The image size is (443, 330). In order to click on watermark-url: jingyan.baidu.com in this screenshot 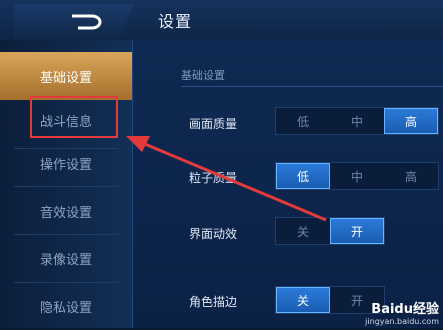, I will do `click(402, 321)`.